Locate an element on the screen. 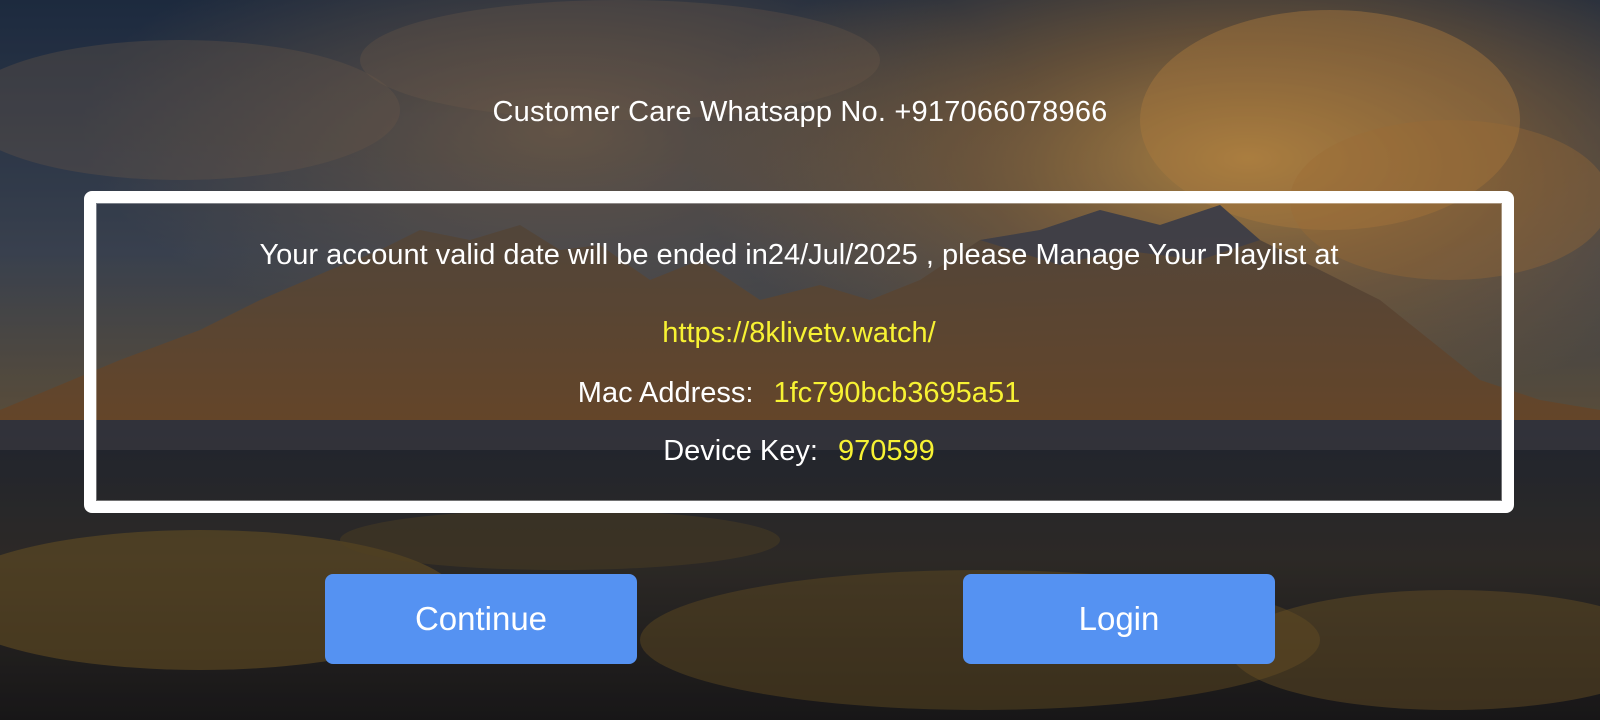 This screenshot has width=1600, height=720. playlist-url-link: https://8klivetv.watch/ is located at coordinates (798, 333).